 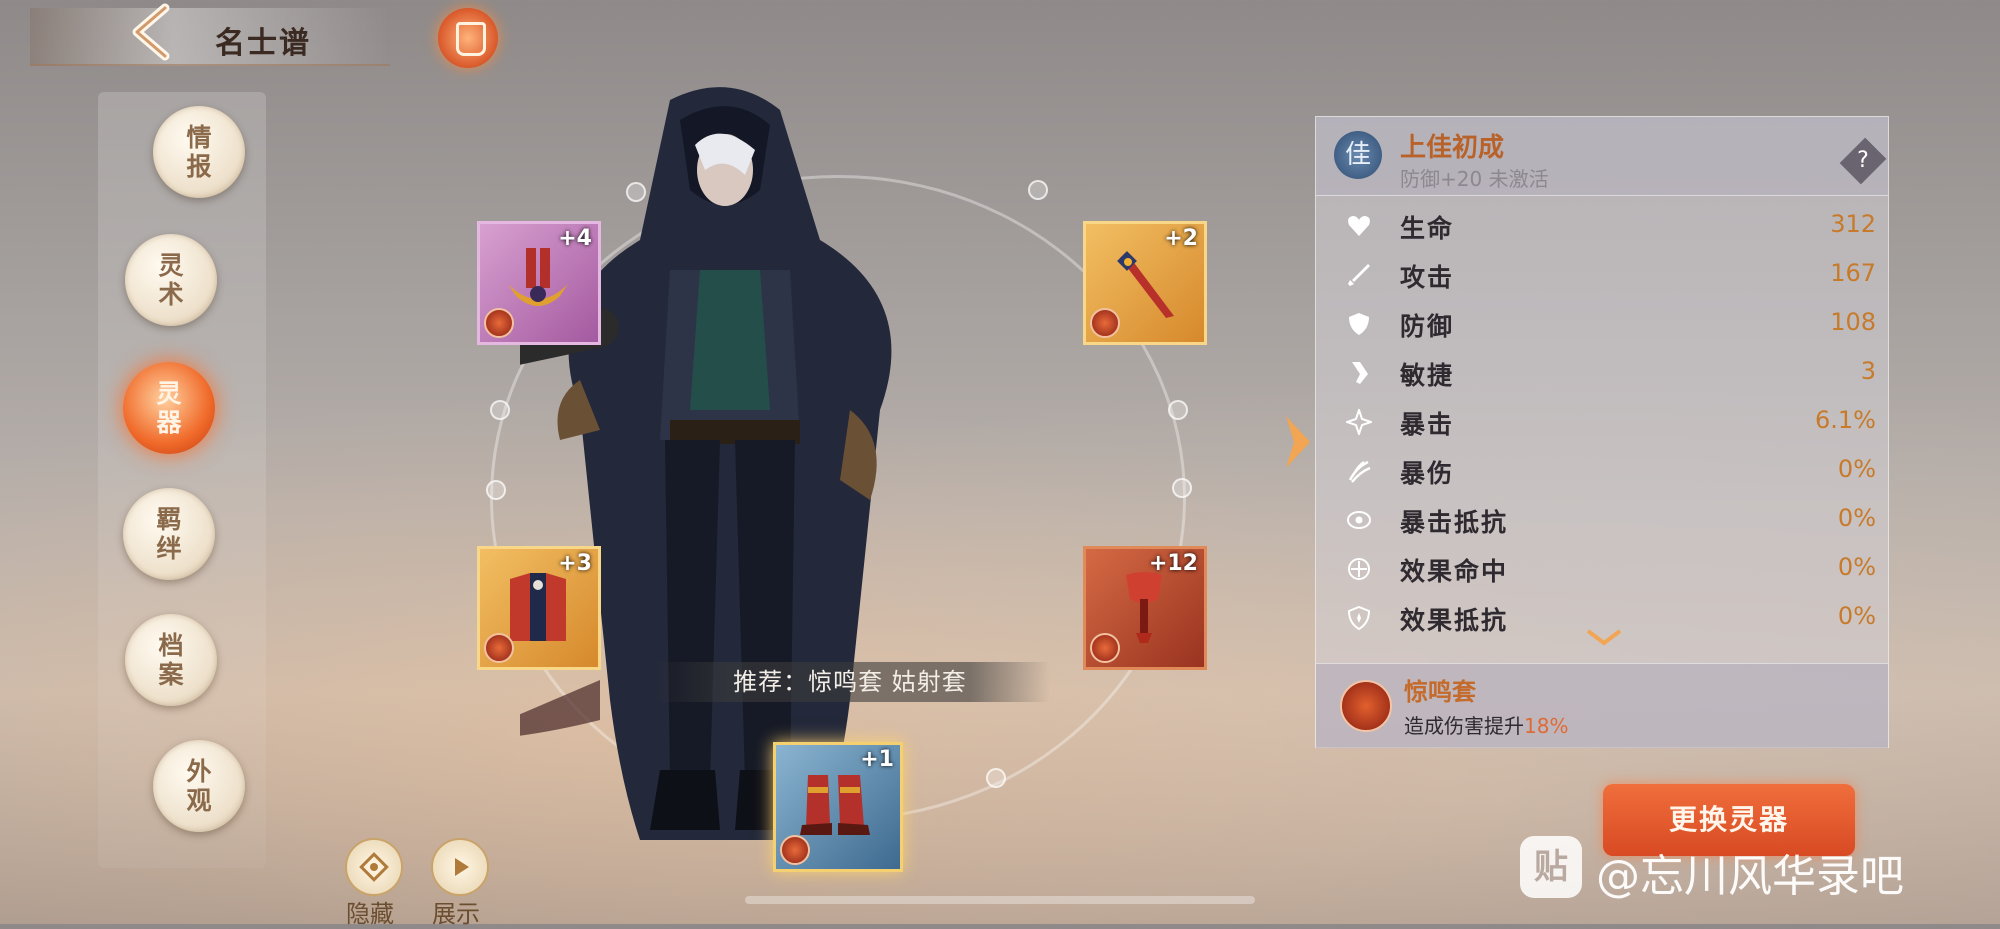 I want to click on menu-item-equipment: 灵器, so click(x=169, y=408).